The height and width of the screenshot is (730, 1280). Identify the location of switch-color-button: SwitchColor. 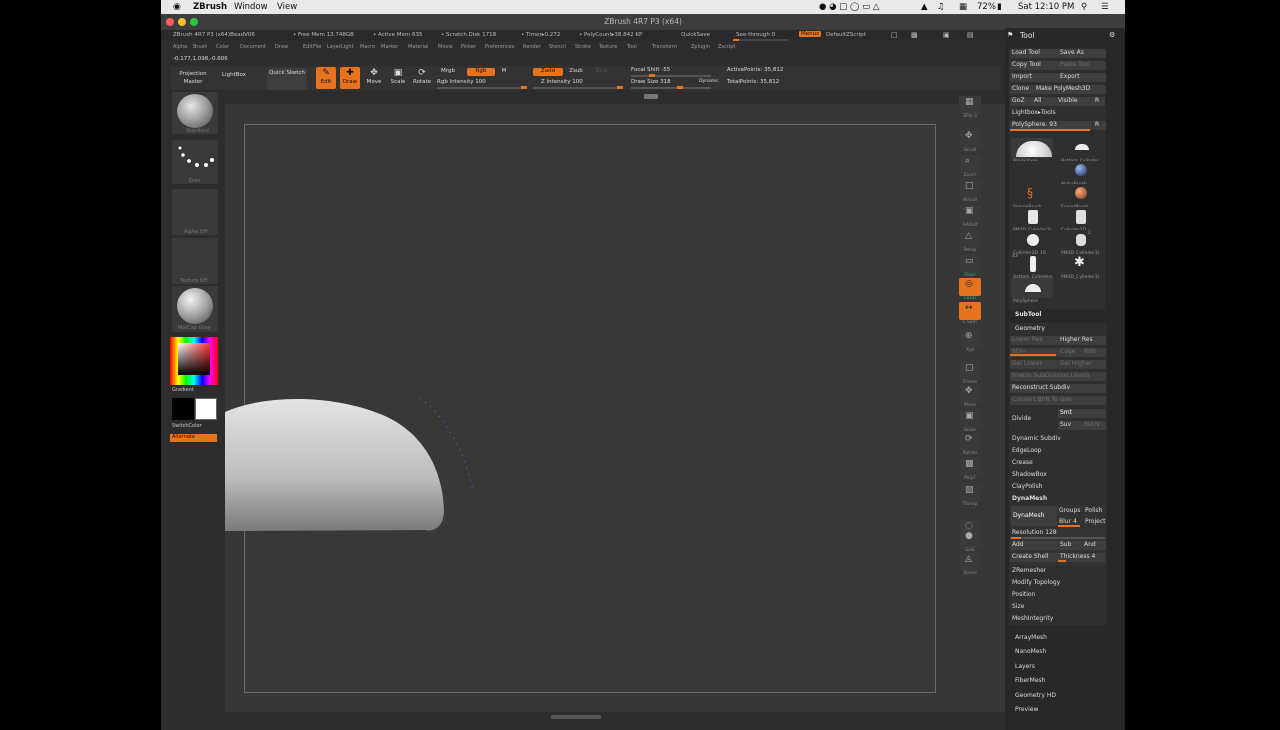
(187, 426).